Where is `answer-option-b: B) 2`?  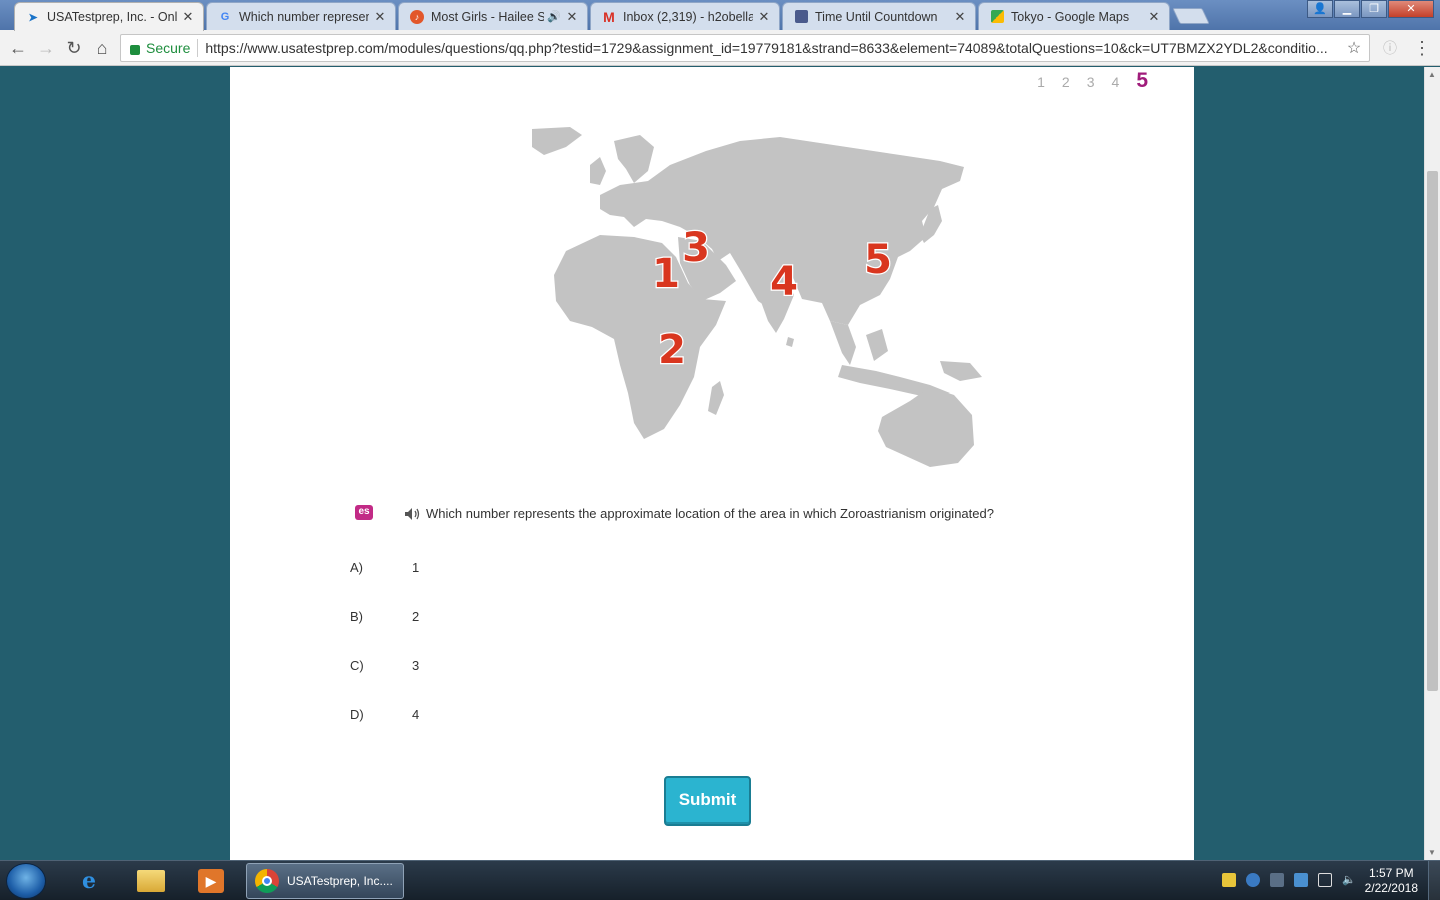 answer-option-b: B) 2 is located at coordinates (384, 616).